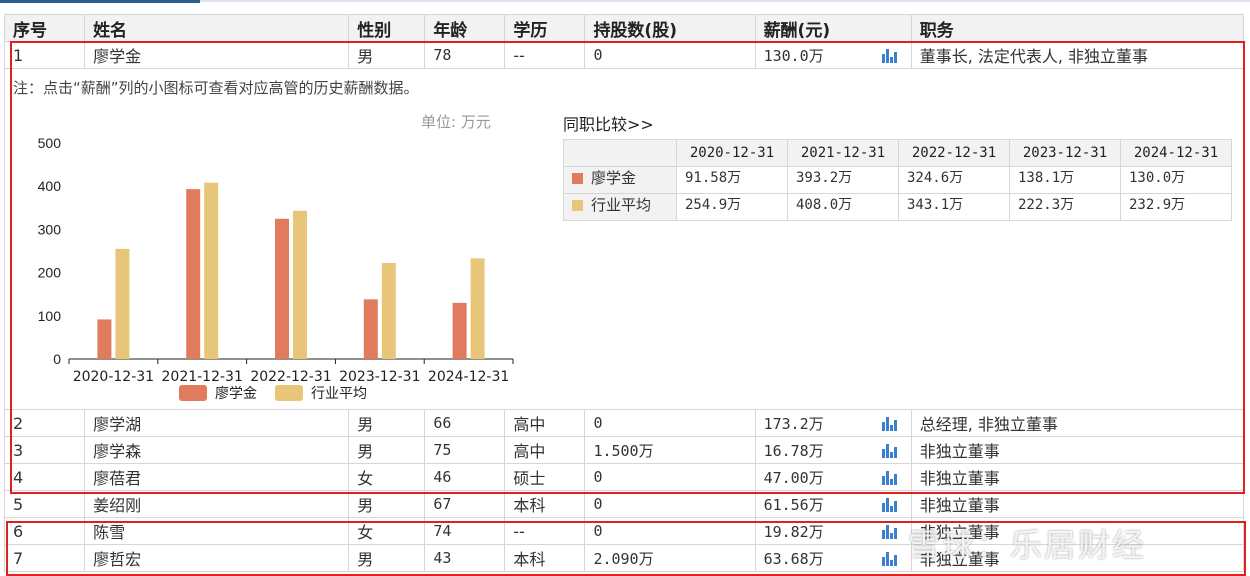 This screenshot has width=1250, height=576. I want to click on table-header-row: 序号 姓名 性别 年龄 学历 持股数(股) 薪酬(元) 职务, so click(624, 28).